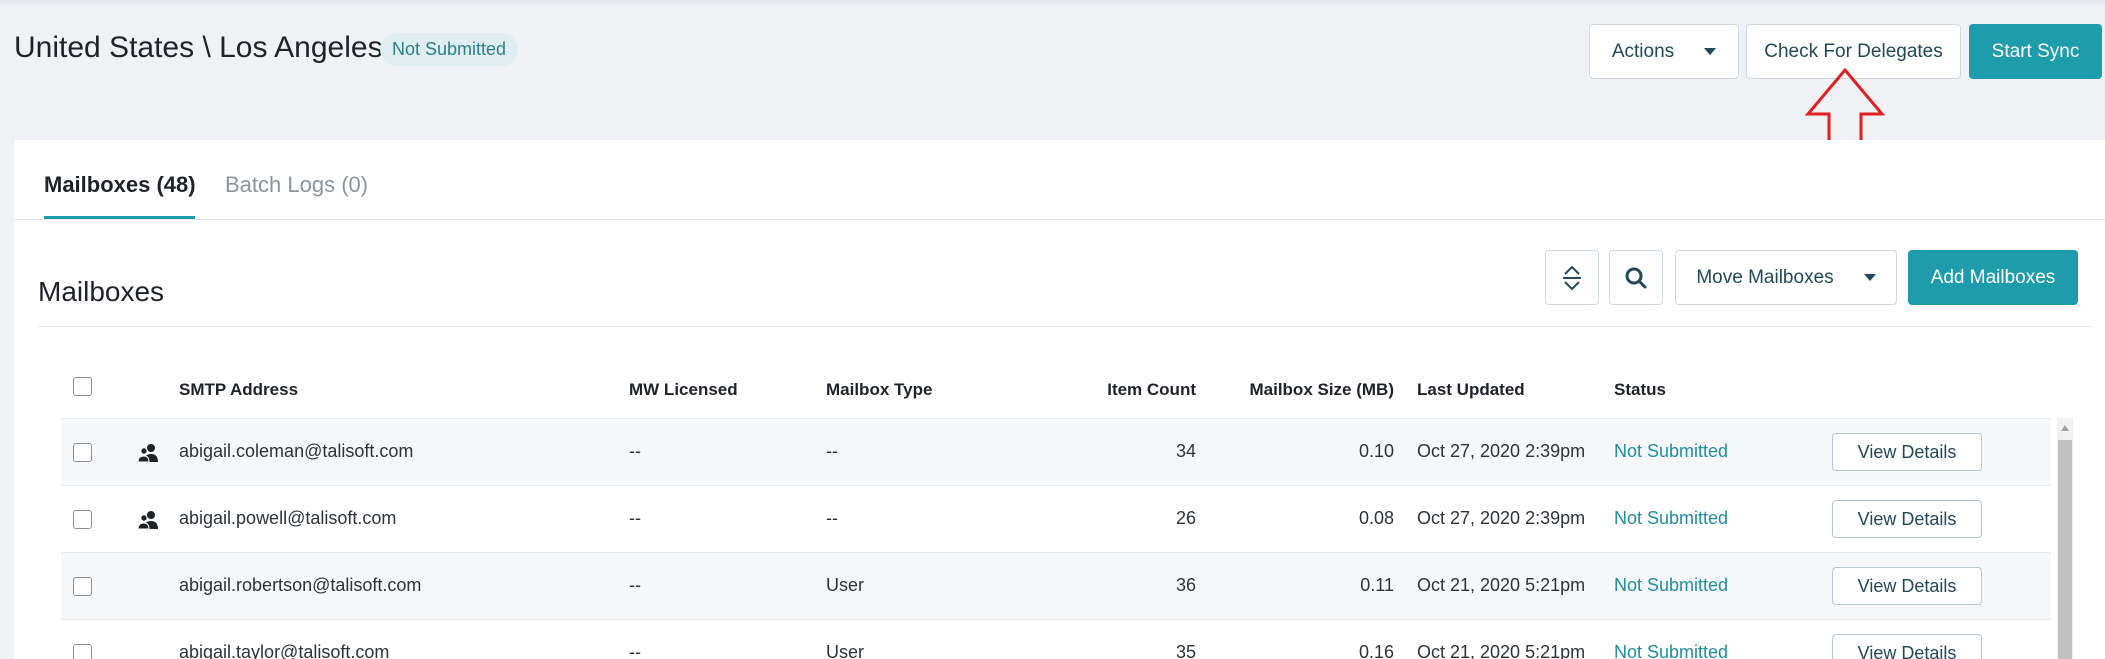 The height and width of the screenshot is (659, 2105). I want to click on column-header-status: Status, so click(1640, 390).